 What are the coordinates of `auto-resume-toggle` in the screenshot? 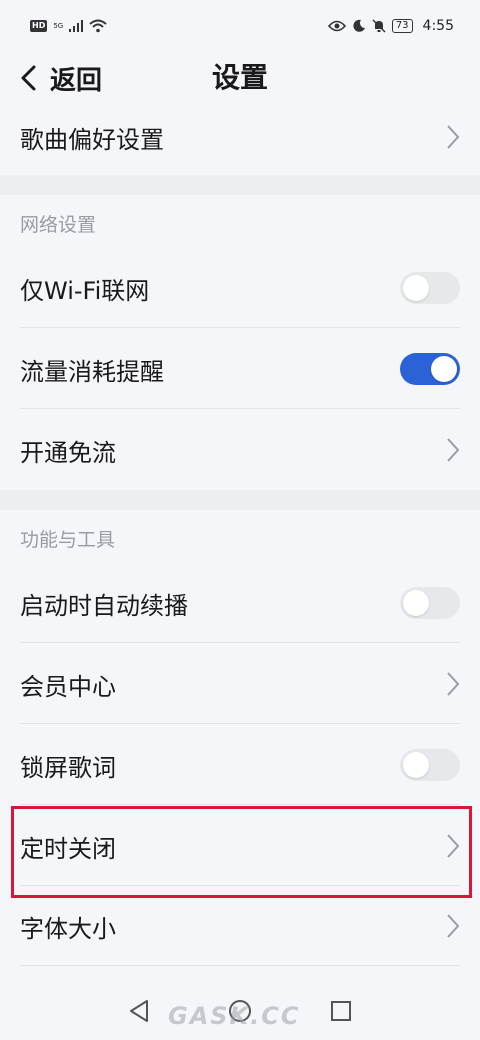 It's located at (430, 603).